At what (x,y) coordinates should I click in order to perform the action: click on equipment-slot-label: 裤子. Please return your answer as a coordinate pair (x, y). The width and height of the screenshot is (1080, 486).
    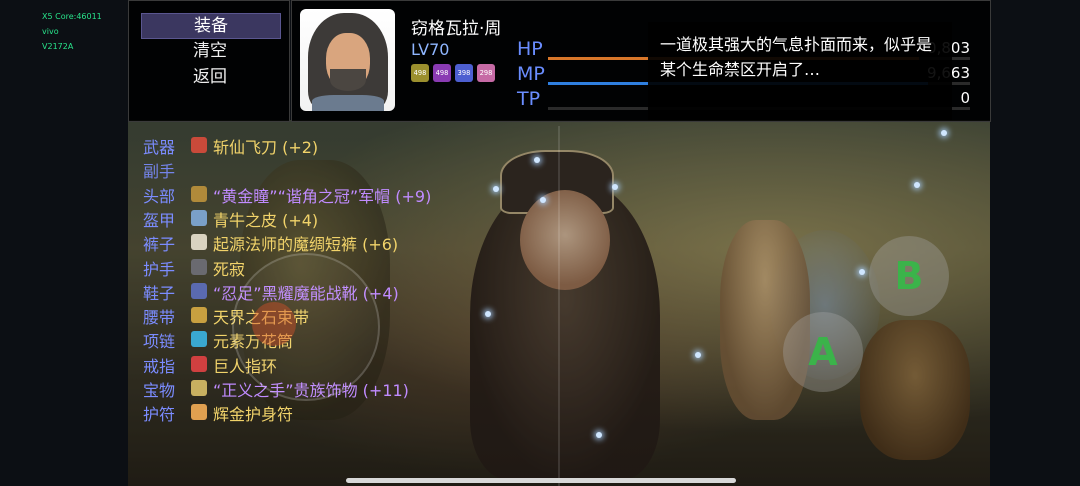
    Looking at the image, I should click on (159, 245).